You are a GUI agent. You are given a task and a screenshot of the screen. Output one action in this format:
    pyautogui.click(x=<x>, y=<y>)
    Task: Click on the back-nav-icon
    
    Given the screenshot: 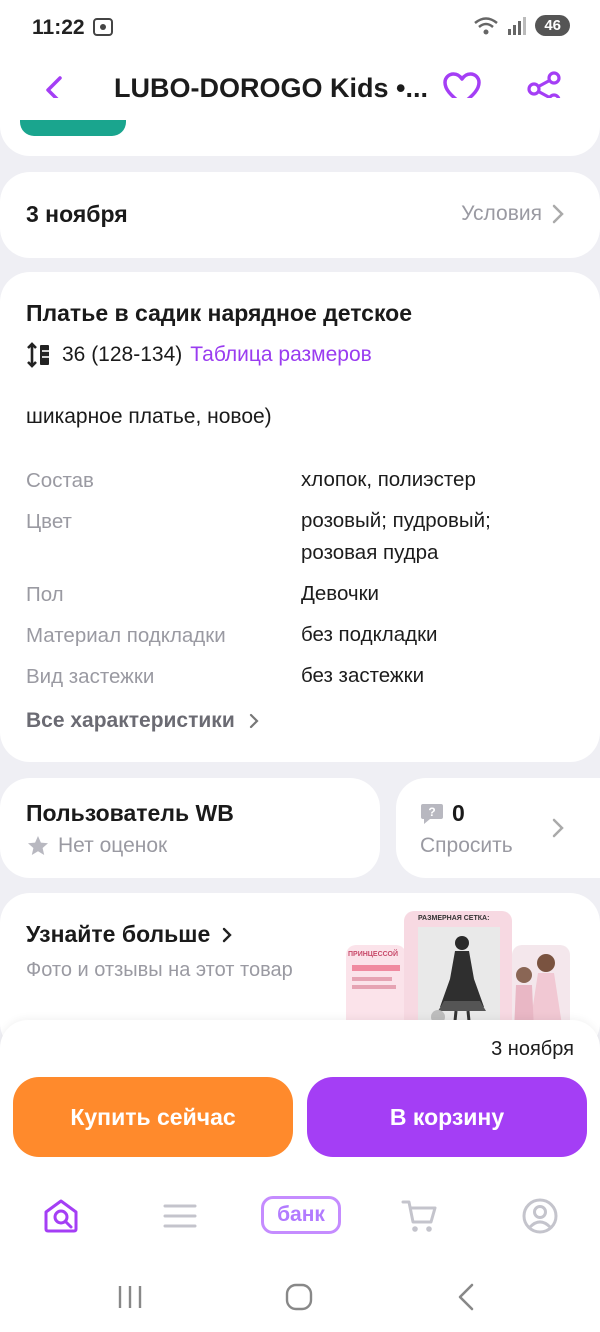 What is the action you would take?
    pyautogui.click(x=467, y=1297)
    